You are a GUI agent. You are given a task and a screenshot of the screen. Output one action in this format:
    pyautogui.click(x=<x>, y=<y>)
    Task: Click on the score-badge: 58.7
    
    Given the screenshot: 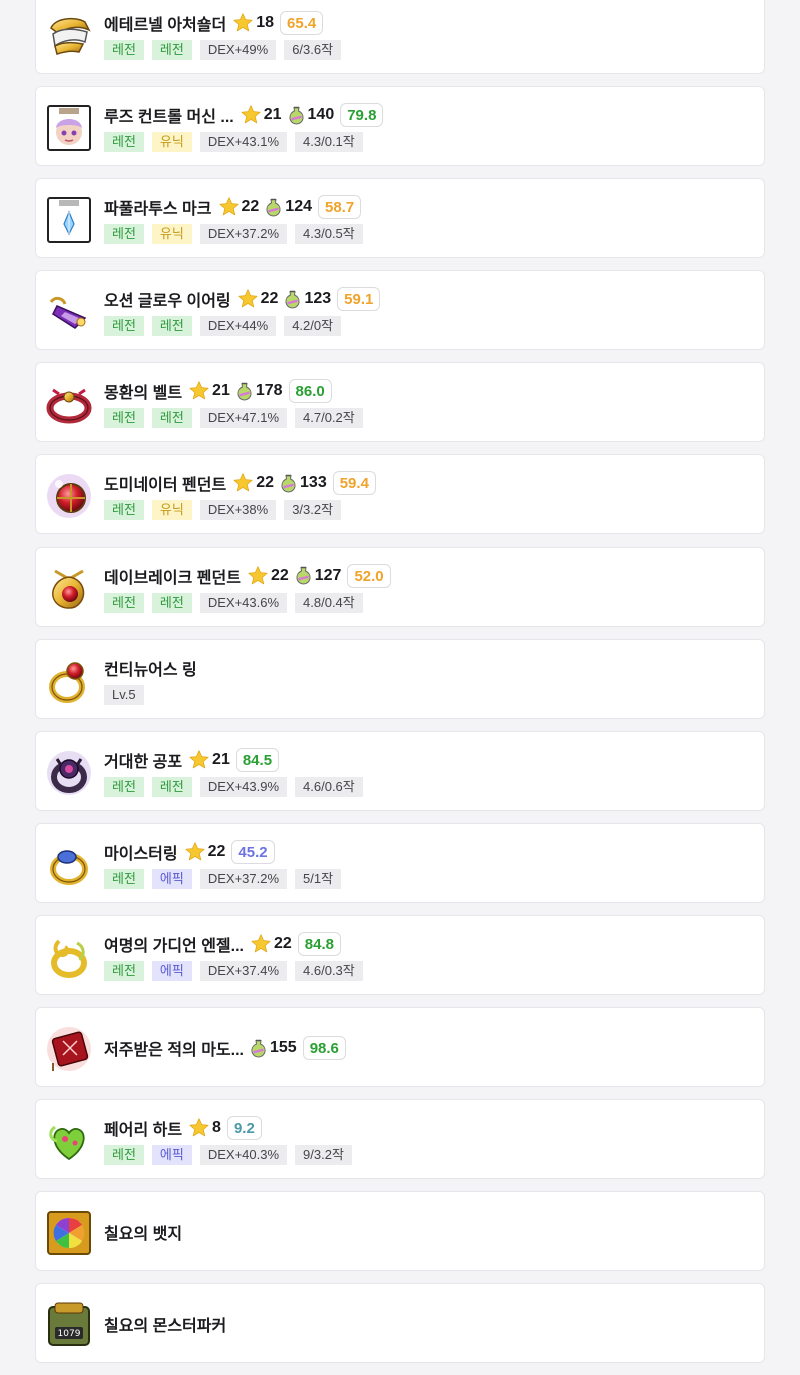 What is the action you would take?
    pyautogui.click(x=340, y=207)
    